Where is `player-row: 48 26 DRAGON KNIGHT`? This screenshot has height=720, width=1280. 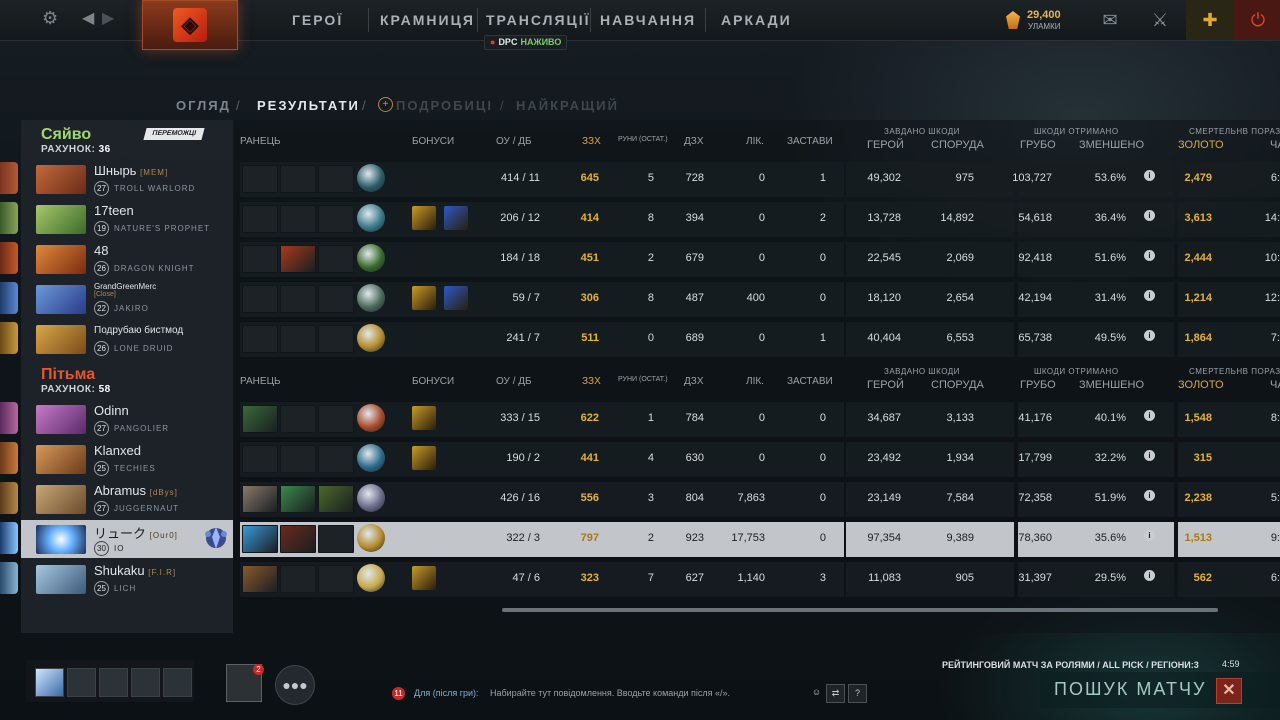
player-row: 48 26 DRAGON KNIGHT is located at coordinates (127, 259).